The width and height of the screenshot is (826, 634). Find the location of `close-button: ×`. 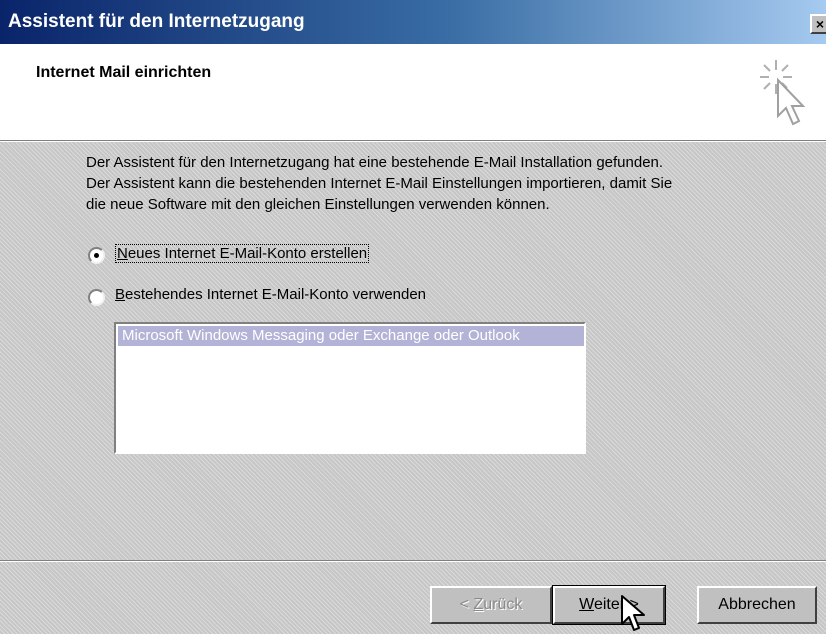

close-button: × is located at coordinates (818, 24).